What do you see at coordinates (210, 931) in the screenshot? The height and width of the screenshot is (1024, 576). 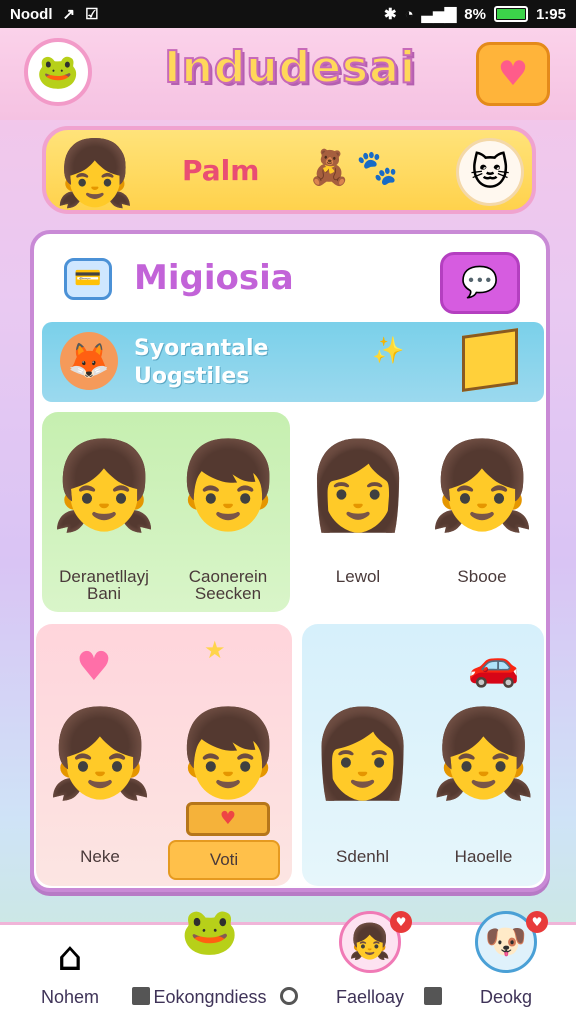 I see `monster-mascot-icon: 🐸` at bounding box center [210, 931].